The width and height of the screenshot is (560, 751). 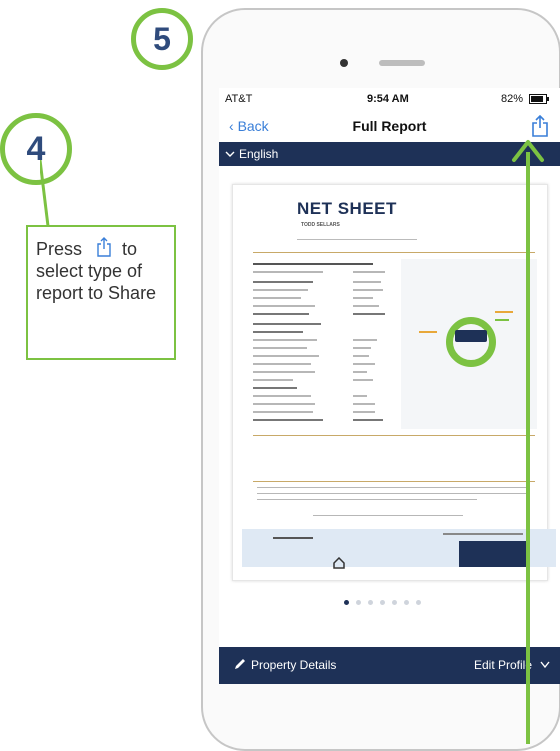 I want to click on status-time: 9:54 AM, so click(x=388, y=99).